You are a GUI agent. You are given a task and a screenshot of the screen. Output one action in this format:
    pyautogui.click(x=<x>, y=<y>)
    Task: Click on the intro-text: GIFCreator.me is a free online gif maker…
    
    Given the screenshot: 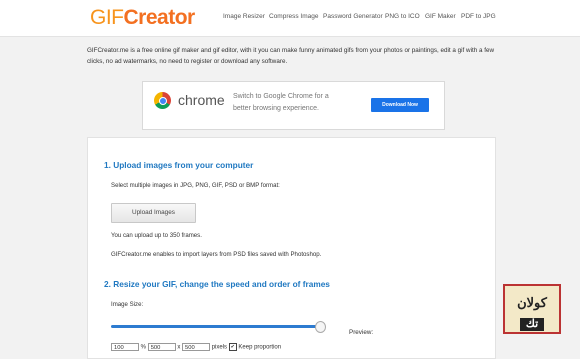 What is the action you would take?
    pyautogui.click(x=291, y=56)
    